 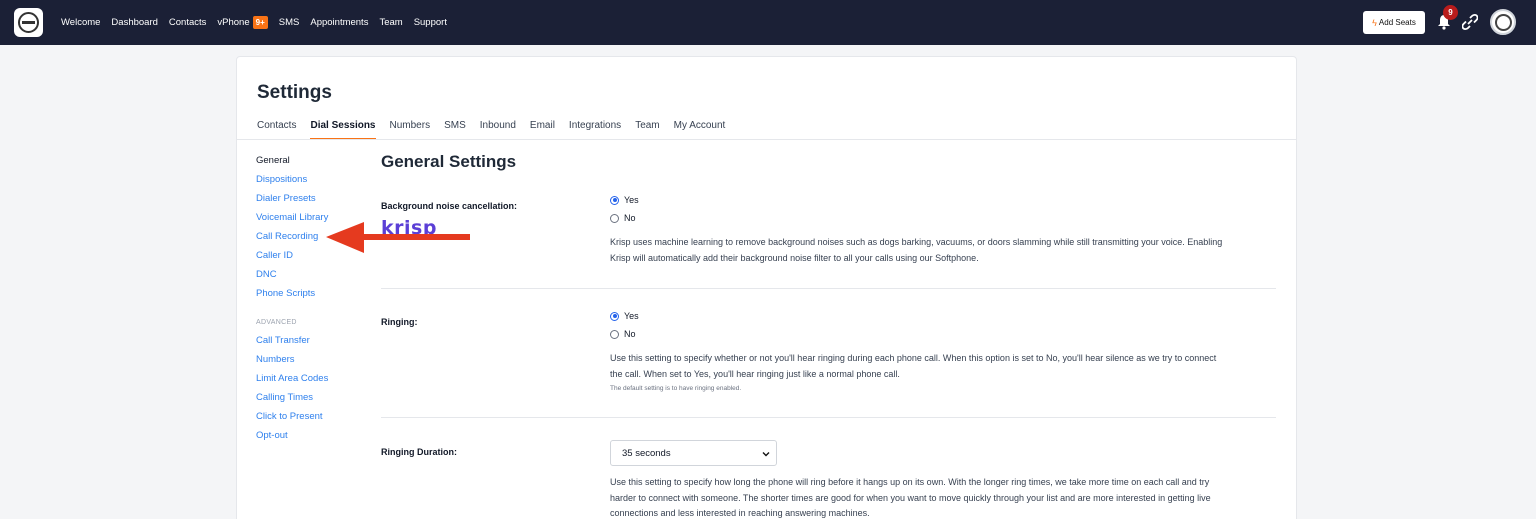 What do you see at coordinates (542, 130) in the screenshot?
I see `tab-email: Email` at bounding box center [542, 130].